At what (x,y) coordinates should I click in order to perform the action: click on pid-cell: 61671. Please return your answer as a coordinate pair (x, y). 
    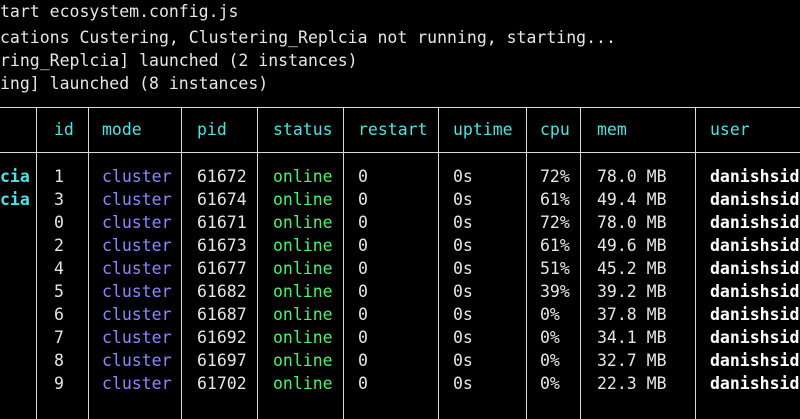
    Looking at the image, I should click on (222, 222).